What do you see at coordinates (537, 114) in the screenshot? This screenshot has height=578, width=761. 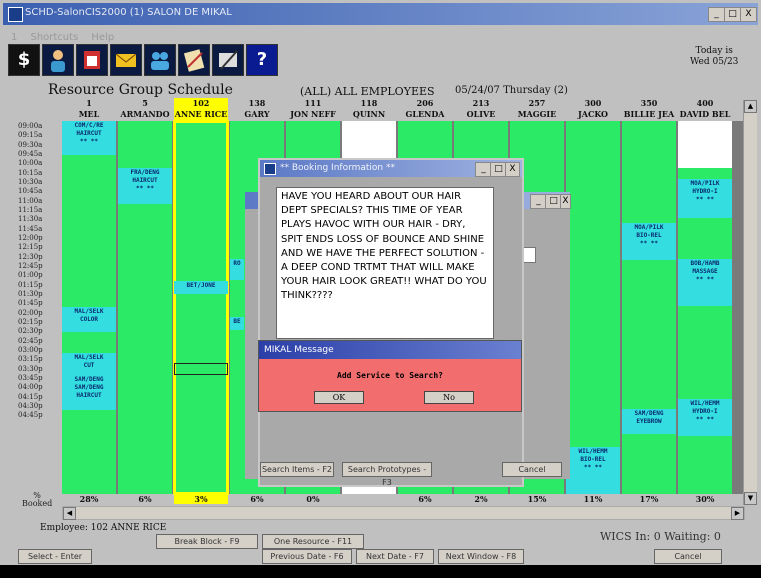 I see `employee-name: MAGGIE` at bounding box center [537, 114].